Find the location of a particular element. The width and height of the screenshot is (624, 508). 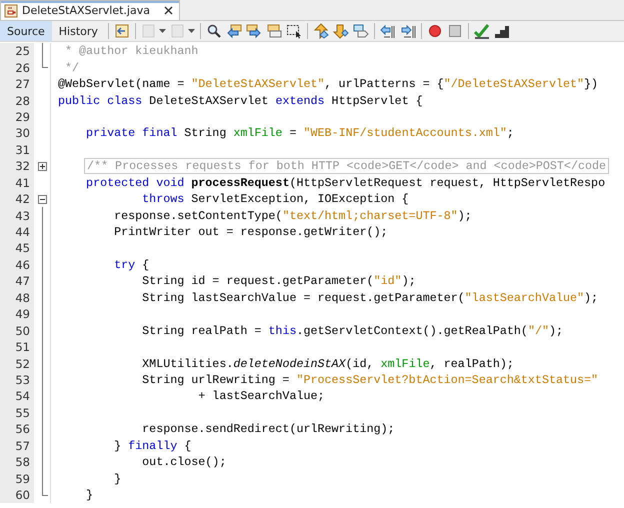

code-line: String urlRewriting = "ProcessServlet?btAction=Search&txtStatus=" is located at coordinates (369, 379).